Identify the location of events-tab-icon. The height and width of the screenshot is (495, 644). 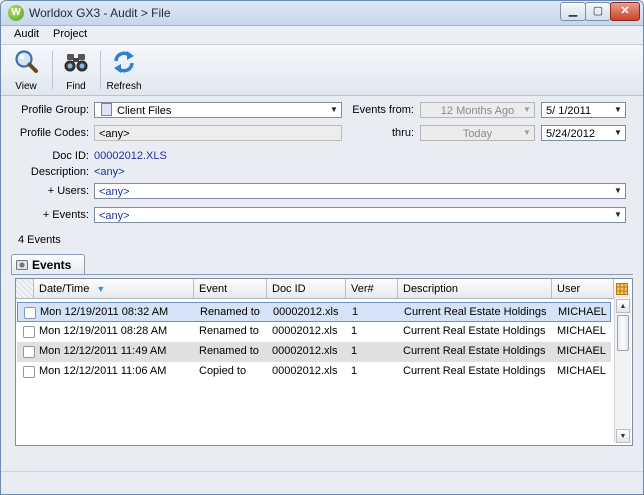
(22, 265).